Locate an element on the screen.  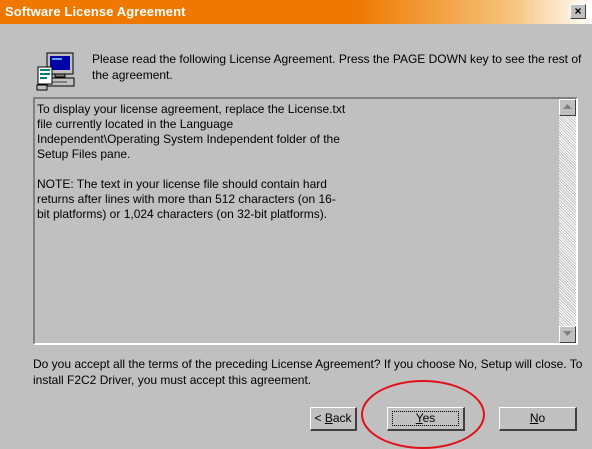
yes-button: Yes is located at coordinates (426, 419).